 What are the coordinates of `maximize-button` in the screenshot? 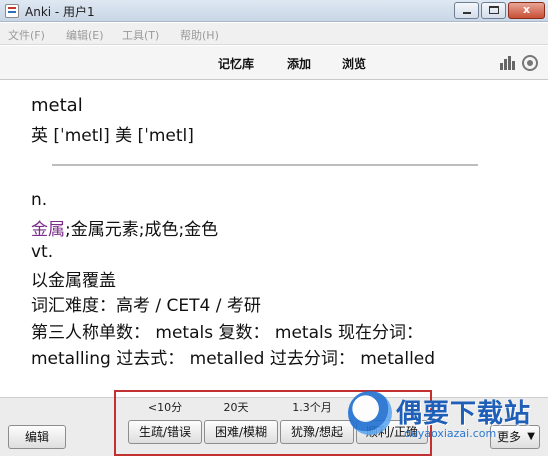 It's located at (493, 10).